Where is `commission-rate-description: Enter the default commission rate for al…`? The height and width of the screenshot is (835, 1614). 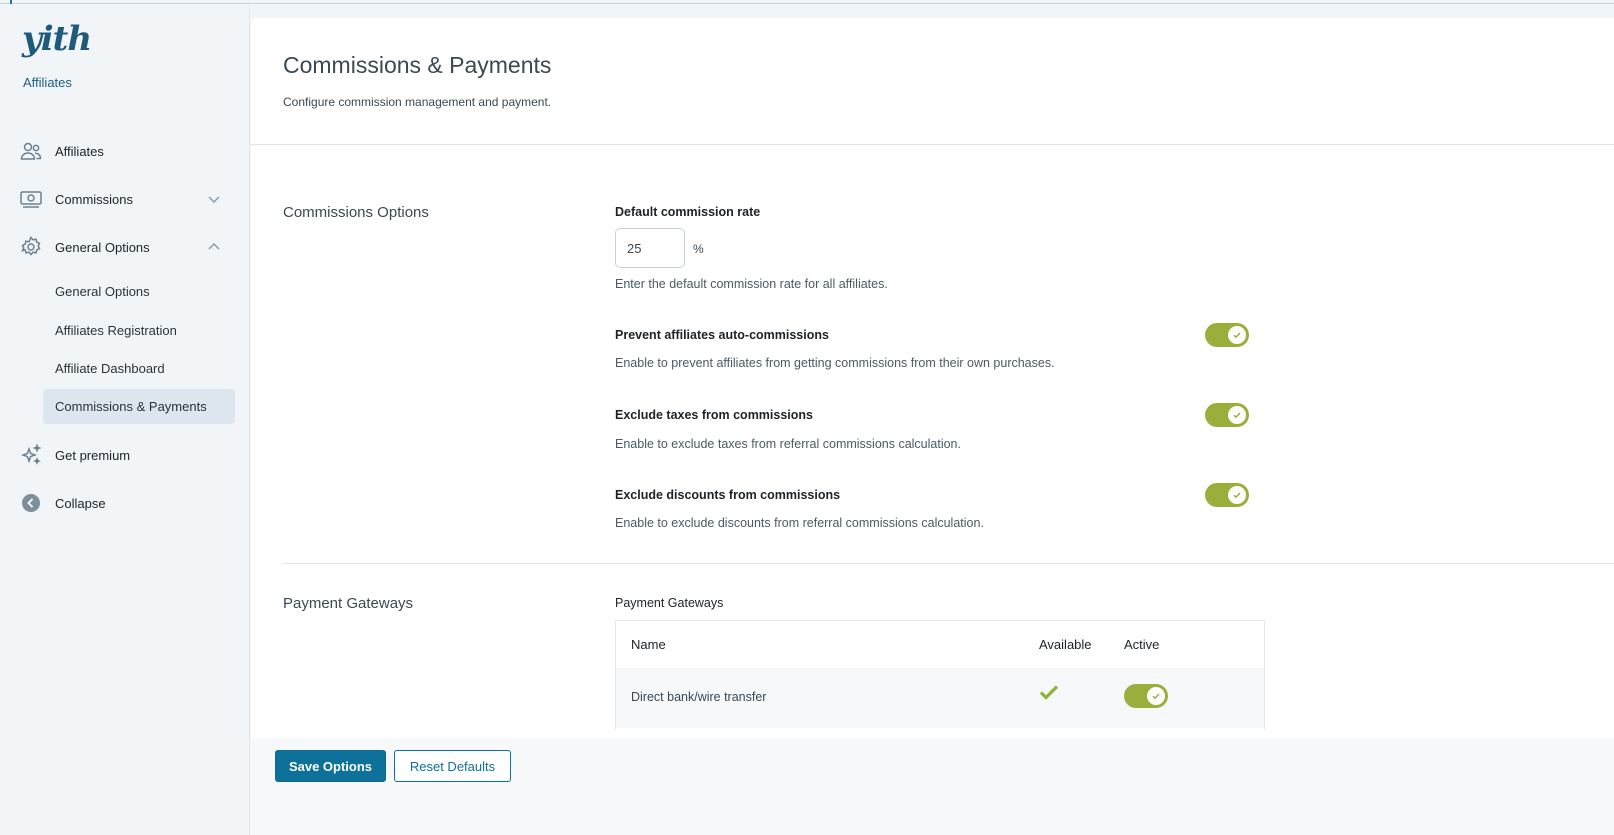
commission-rate-description: Enter the default commission rate for al… is located at coordinates (751, 284).